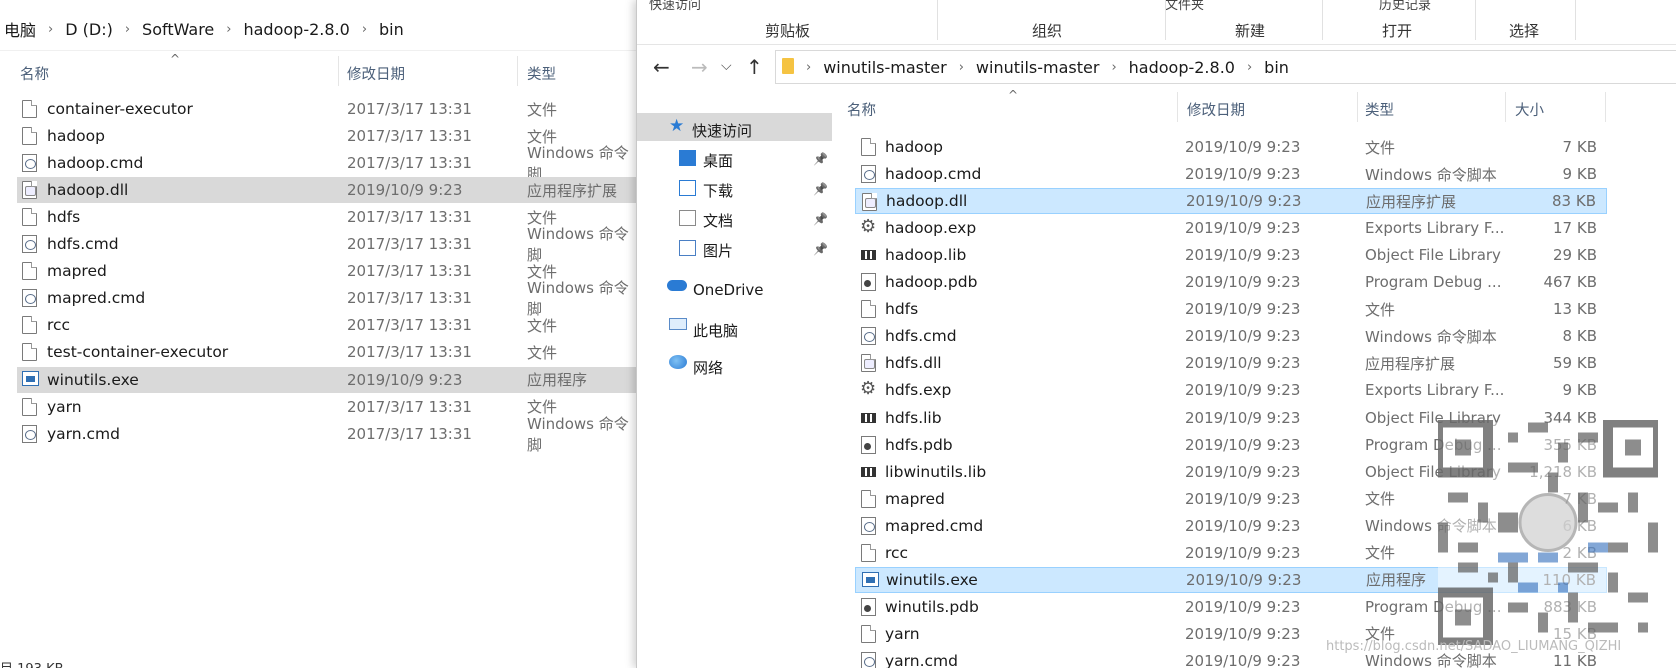 Image resolution: width=1676 pixels, height=668 pixels. Describe the element at coordinates (326, 163) in the screenshot. I see `table-row: hadoop.cmd 2017/3/17 13:31 Windows 命令脚` at that location.